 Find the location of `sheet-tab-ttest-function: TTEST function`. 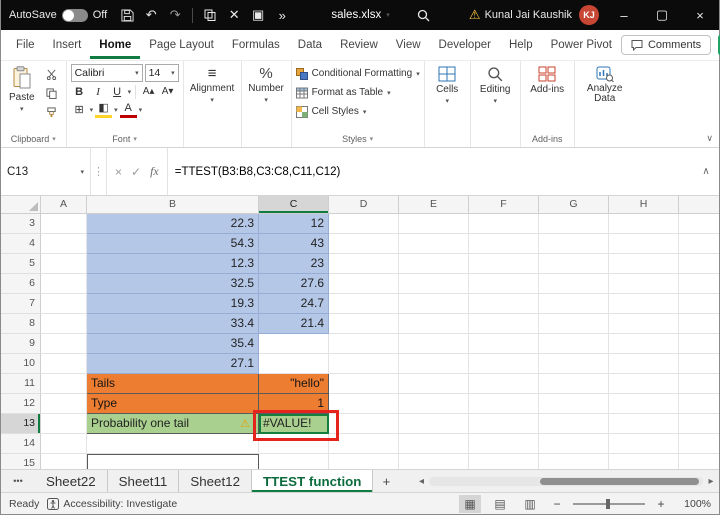

sheet-tab-ttest-function: TTEST function is located at coordinates (312, 481).